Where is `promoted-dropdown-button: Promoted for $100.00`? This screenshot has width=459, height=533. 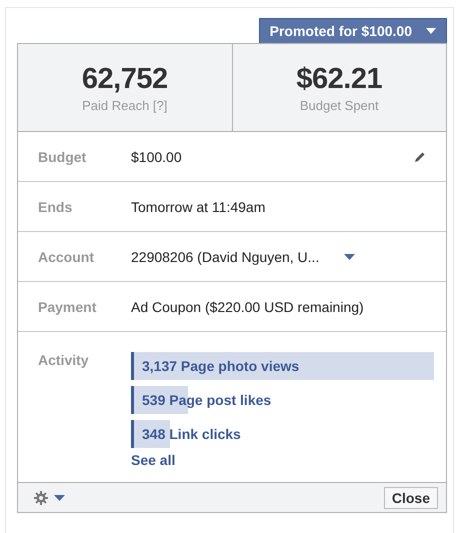
promoted-dropdown-button: Promoted for $100.00 is located at coordinates (352, 30).